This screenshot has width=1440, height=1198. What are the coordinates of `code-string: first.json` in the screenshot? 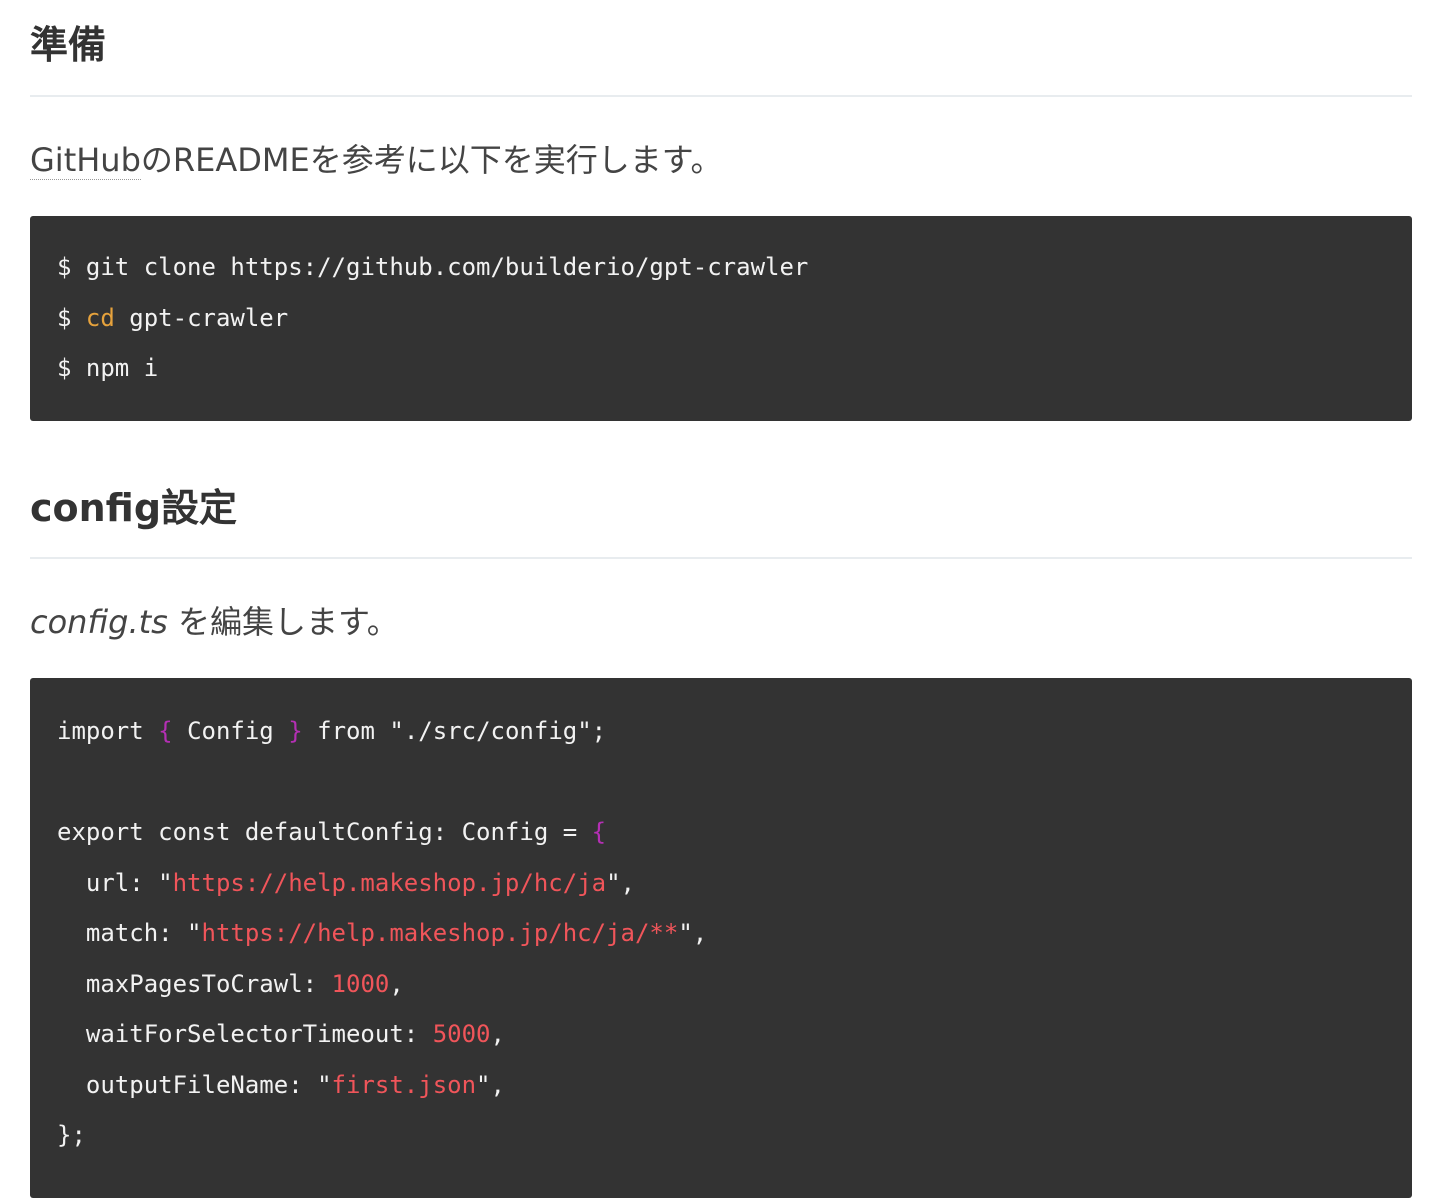 It's located at (404, 1084).